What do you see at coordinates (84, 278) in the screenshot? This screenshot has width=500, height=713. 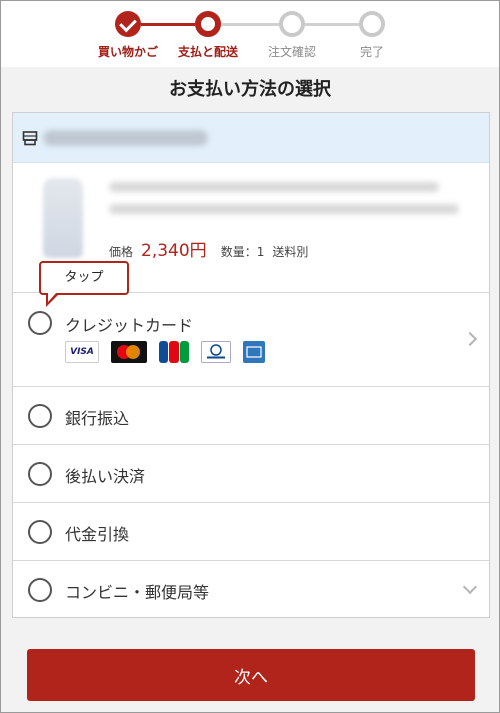 I see `tap-callout: タップ` at bounding box center [84, 278].